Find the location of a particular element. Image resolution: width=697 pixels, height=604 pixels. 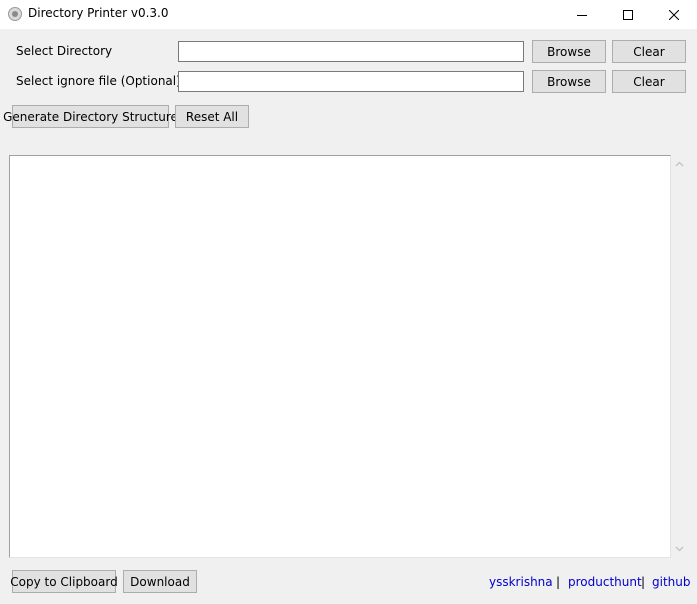

minimize-icon is located at coordinates (582, 15).